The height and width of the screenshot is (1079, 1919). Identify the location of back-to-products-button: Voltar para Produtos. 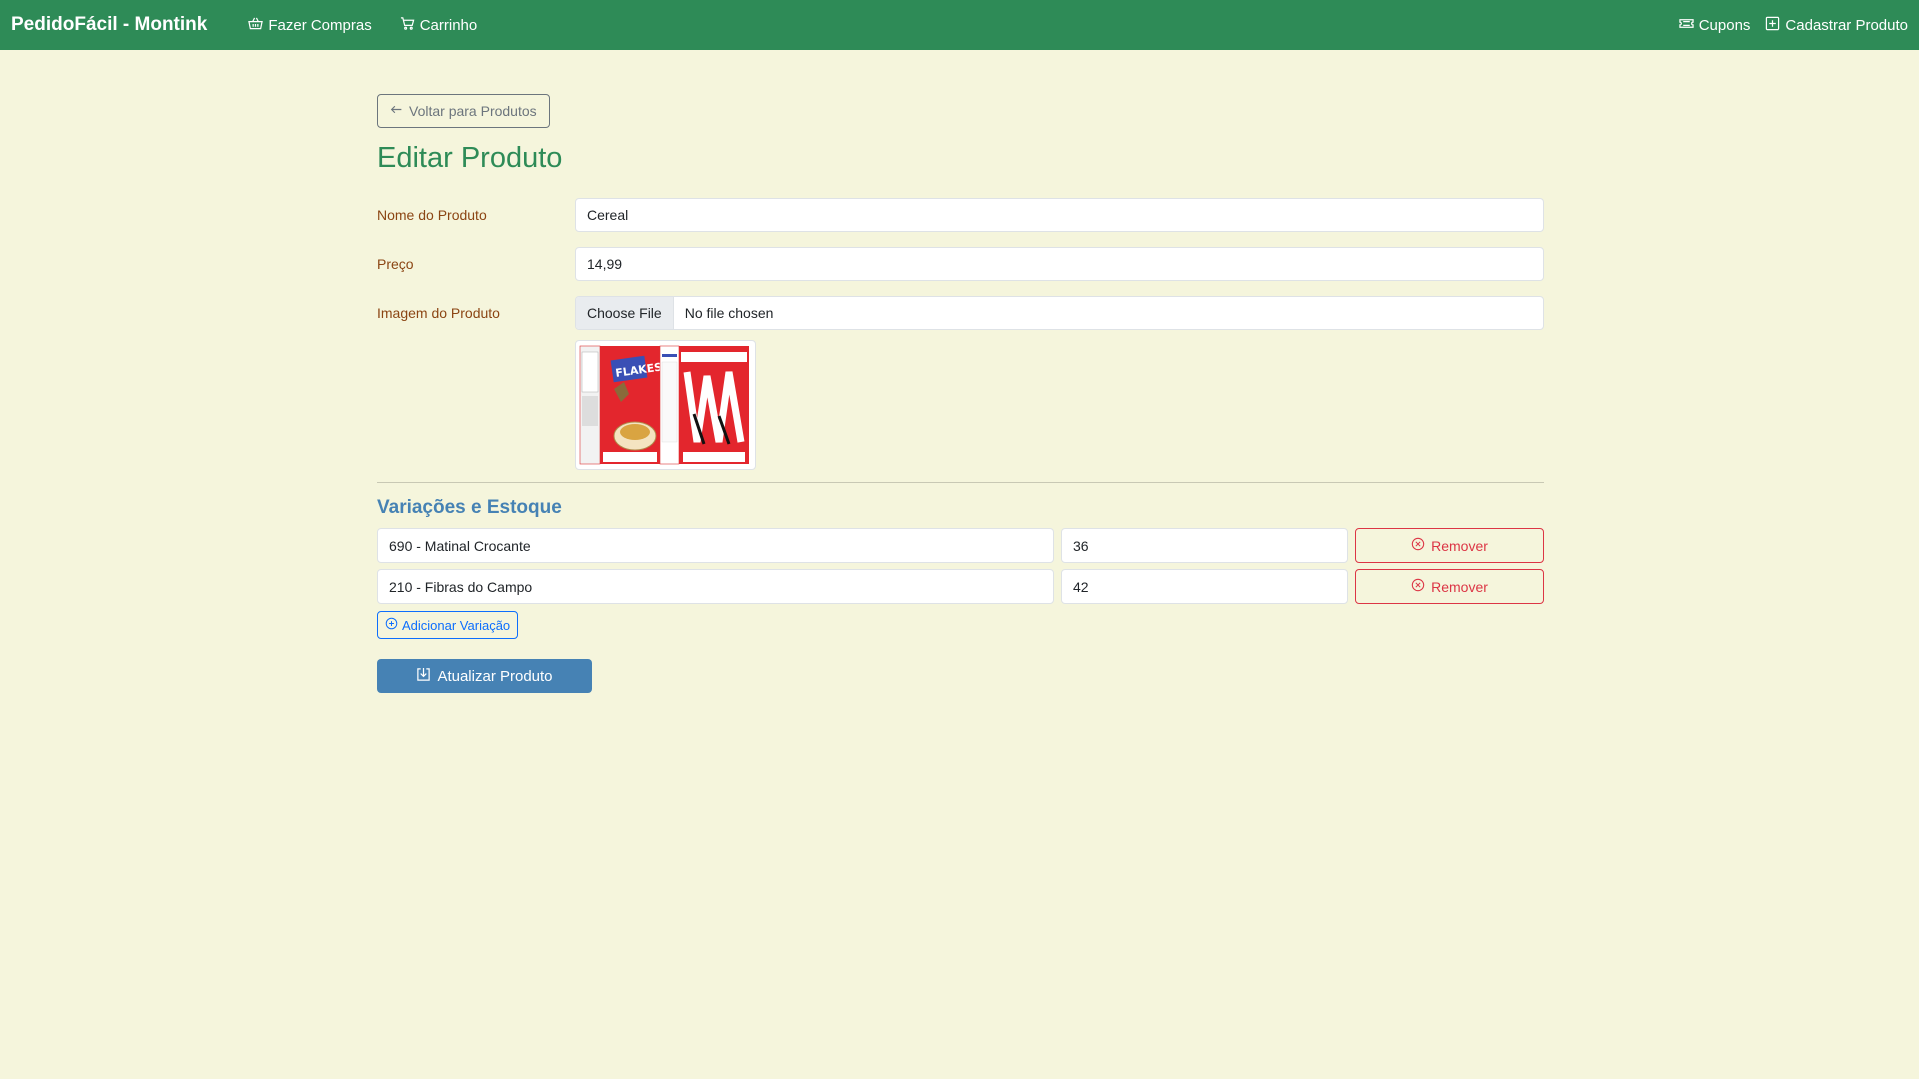
(463, 111).